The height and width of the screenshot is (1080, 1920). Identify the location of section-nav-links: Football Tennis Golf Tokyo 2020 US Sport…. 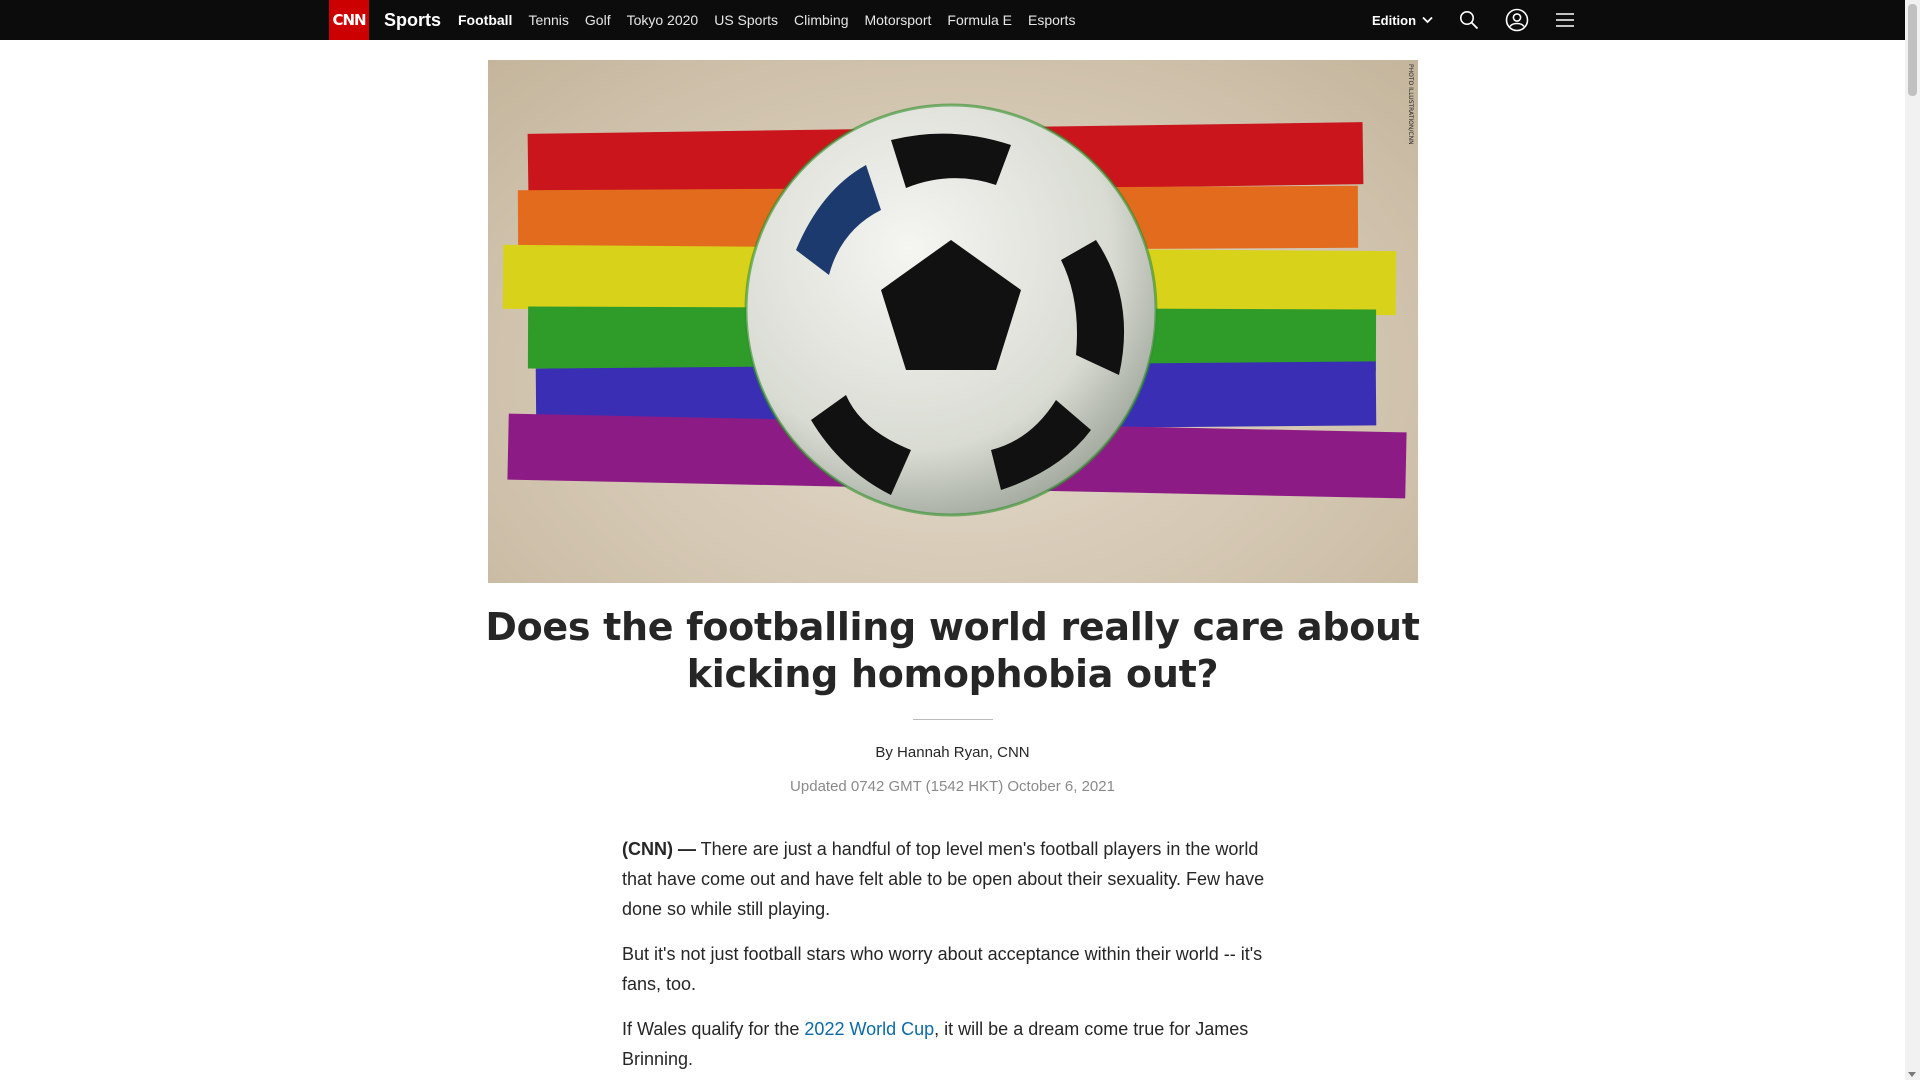
(774, 20).